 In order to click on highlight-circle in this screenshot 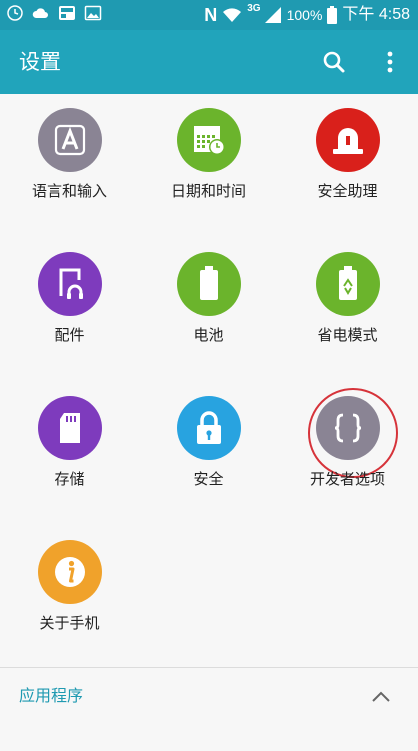, I will do `click(353, 433)`.